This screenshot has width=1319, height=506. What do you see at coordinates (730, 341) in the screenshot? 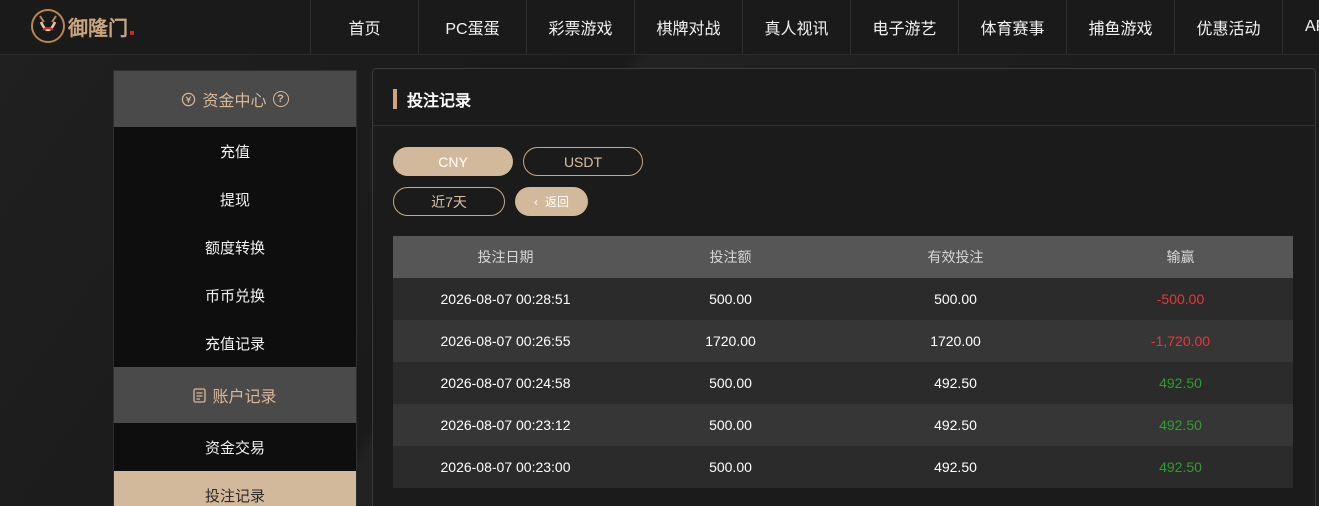
I see `cell-amount: 1720.00` at bounding box center [730, 341].